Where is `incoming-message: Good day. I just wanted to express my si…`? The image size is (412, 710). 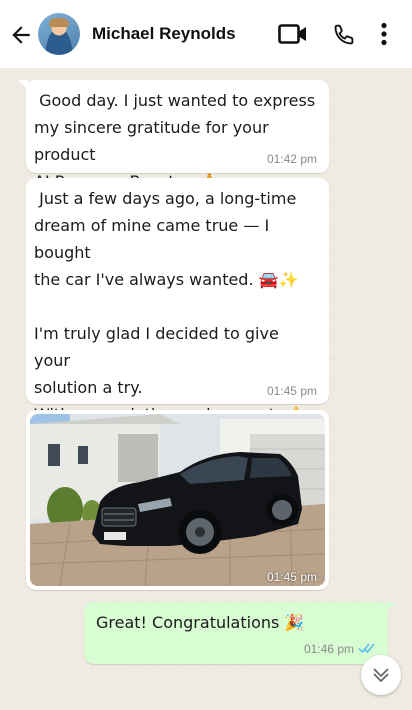 incoming-message: Good day. I just wanted to express my si… is located at coordinates (173, 135).